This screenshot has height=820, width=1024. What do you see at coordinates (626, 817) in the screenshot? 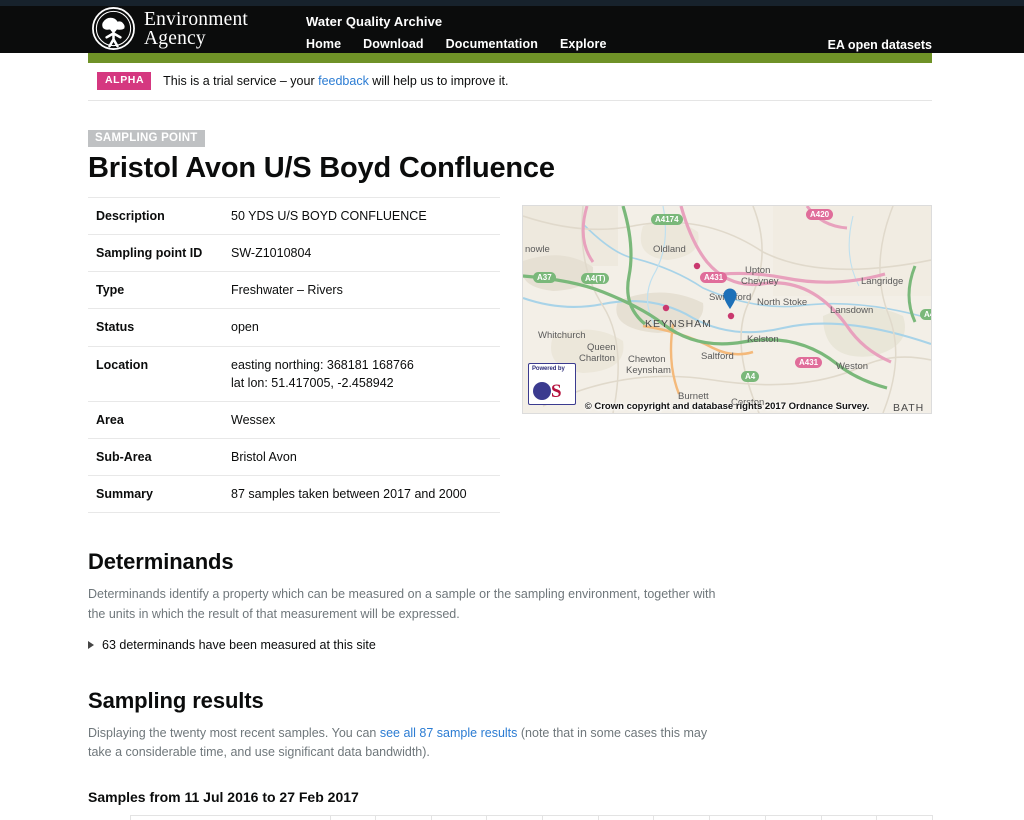
I see `col-header-sample-date: 17 Nov201610:32` at bounding box center [626, 817].